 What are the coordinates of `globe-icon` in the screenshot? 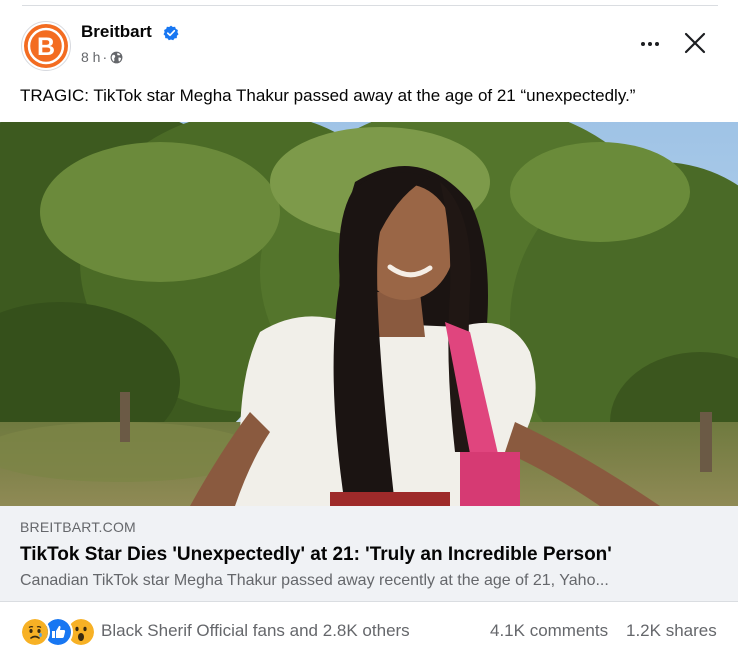 It's located at (116, 57).